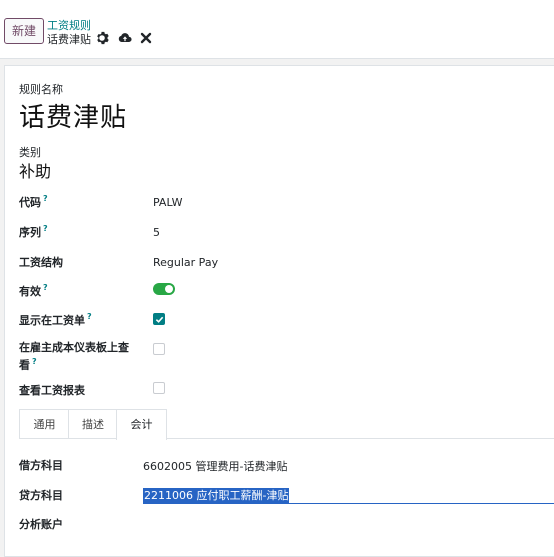 This screenshot has width=554, height=557. I want to click on close-icon, so click(146, 38).